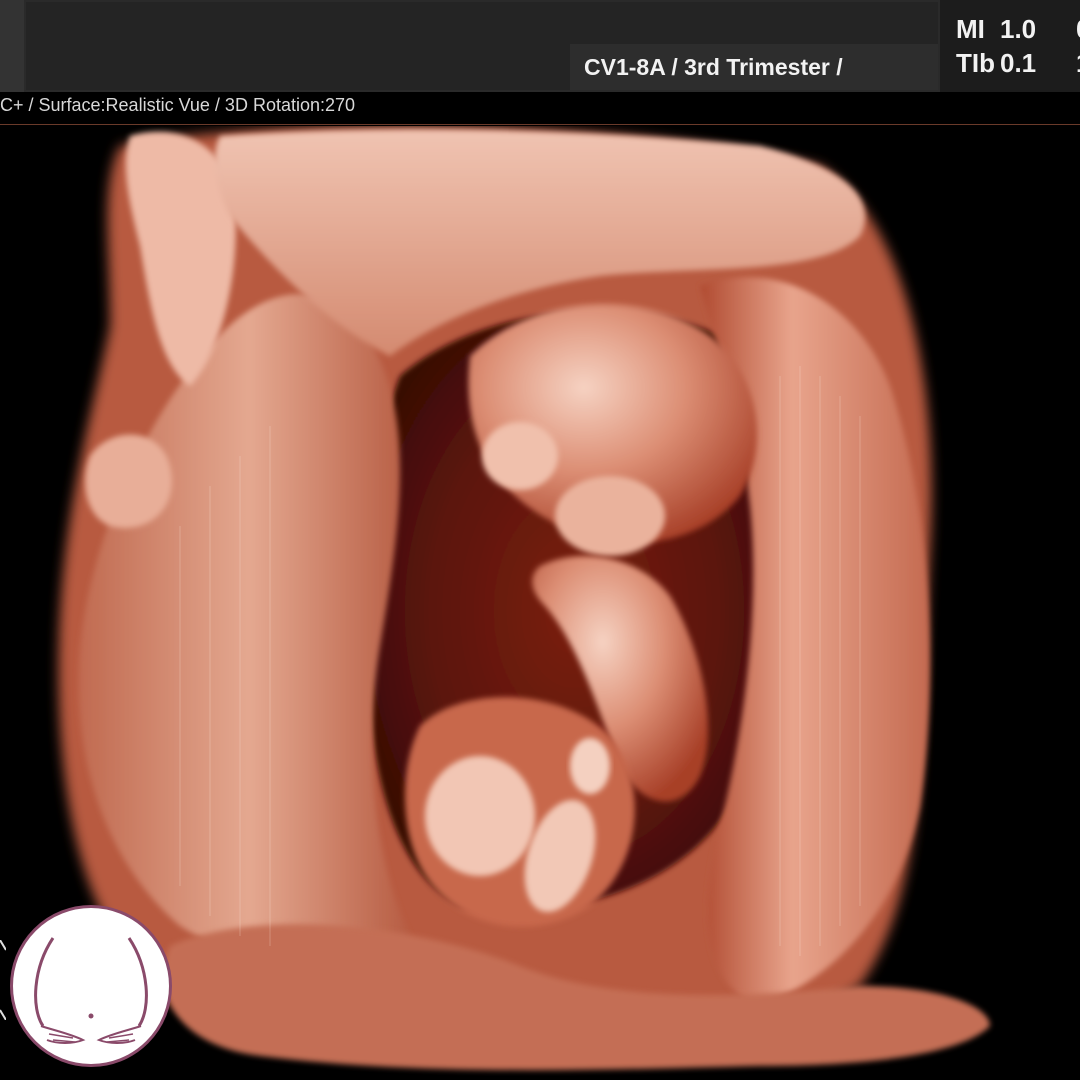 This screenshot has height=1080, width=1080. I want to click on tib-value: 0.1, so click(1018, 63).